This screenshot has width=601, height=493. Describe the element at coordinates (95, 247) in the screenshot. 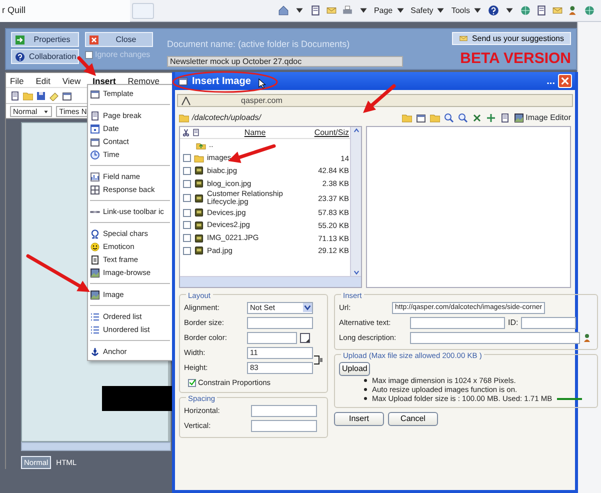

I see `smiley-icon` at that location.